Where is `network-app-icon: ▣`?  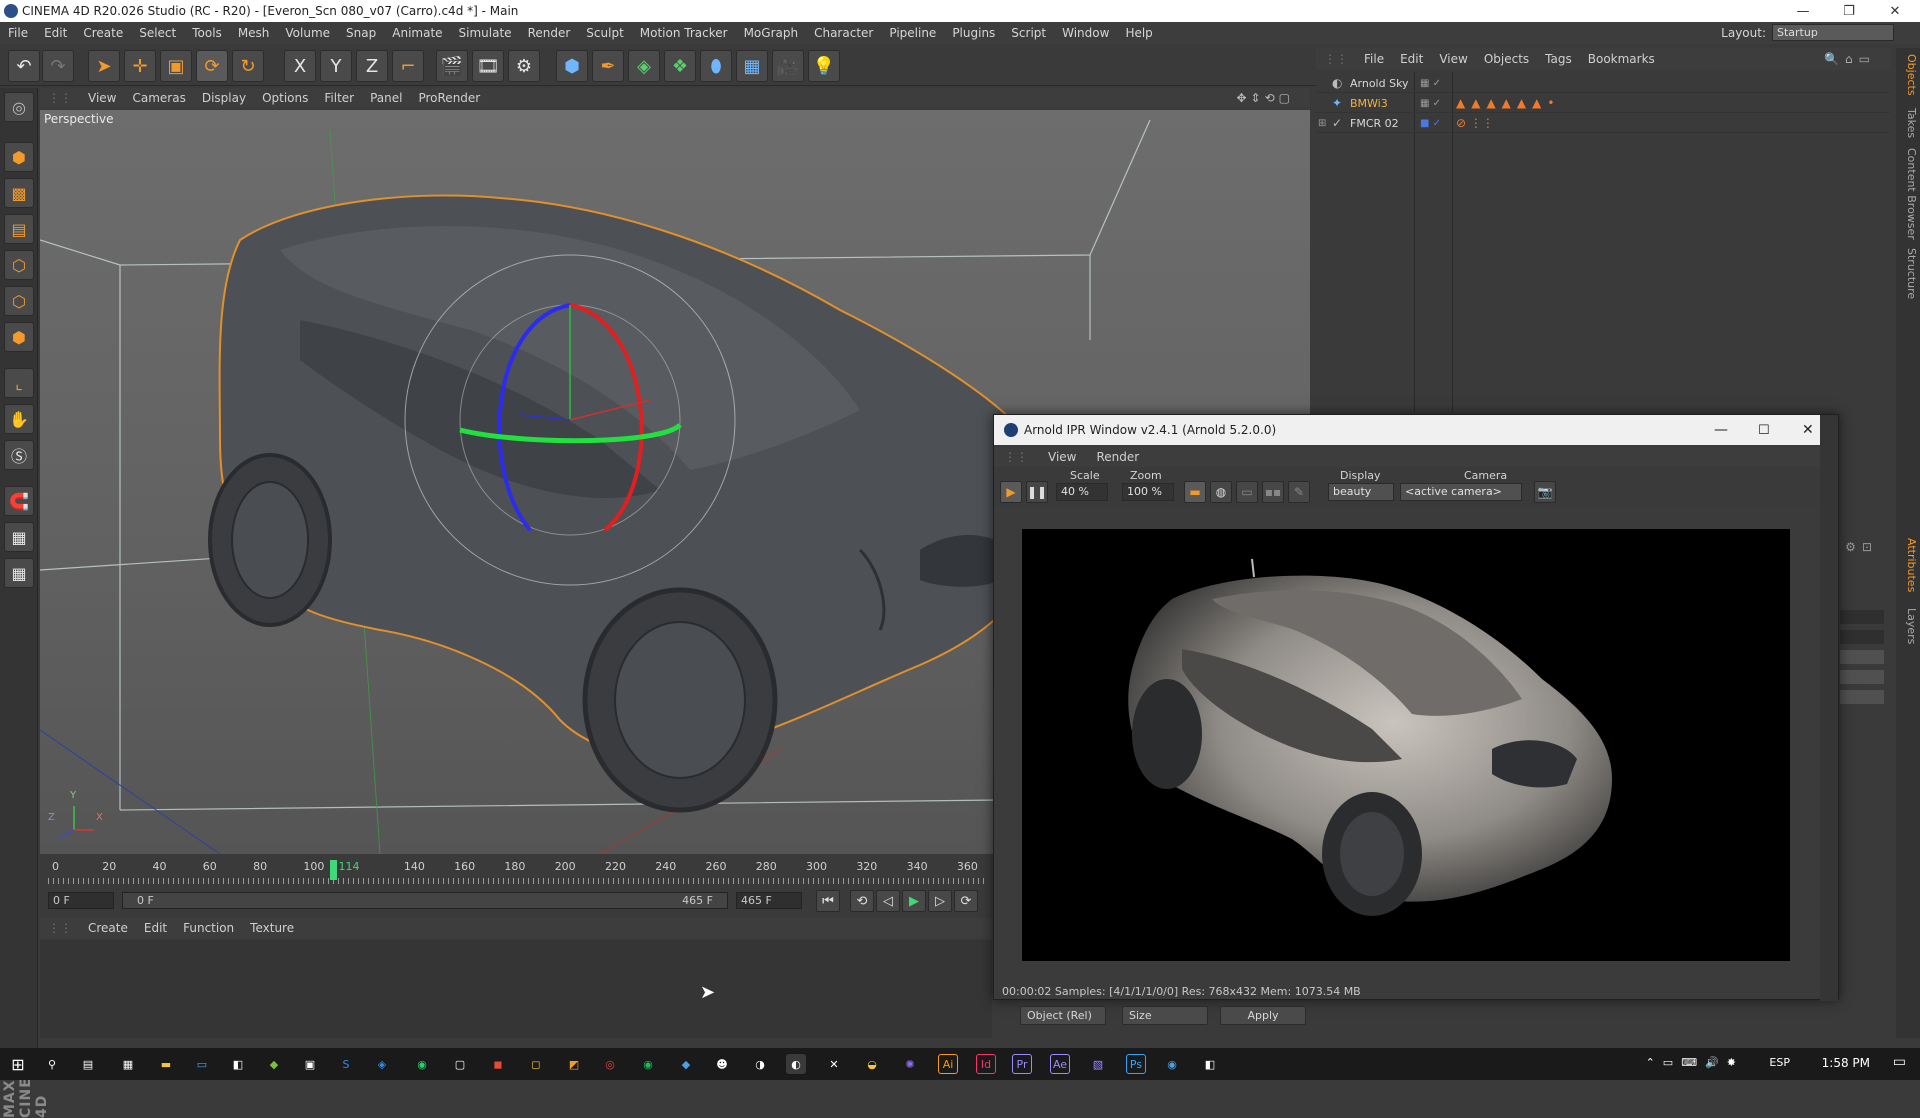
network-app-icon: ▣ is located at coordinates (310, 1064).